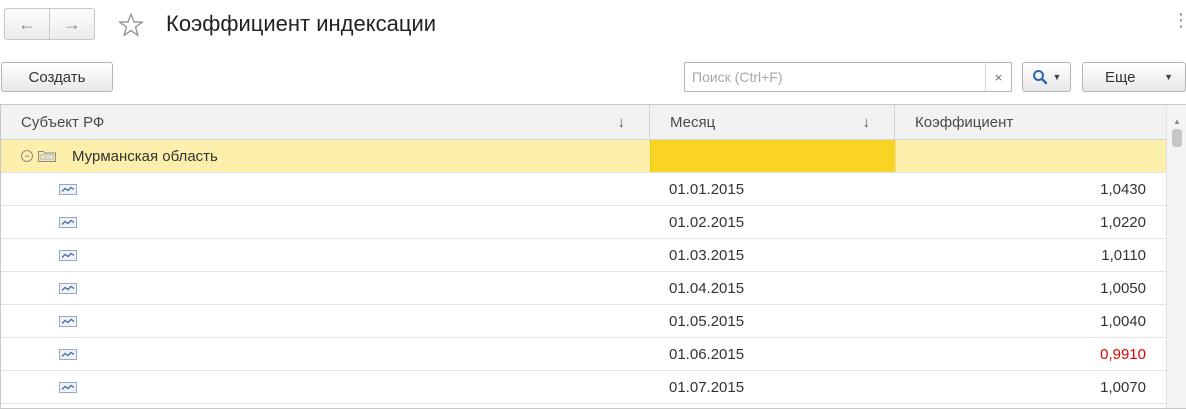 The image size is (1186, 409). I want to click on grid-header: Субъект РФ ↓ Месяц ↓ Коэффициент, so click(583, 122).